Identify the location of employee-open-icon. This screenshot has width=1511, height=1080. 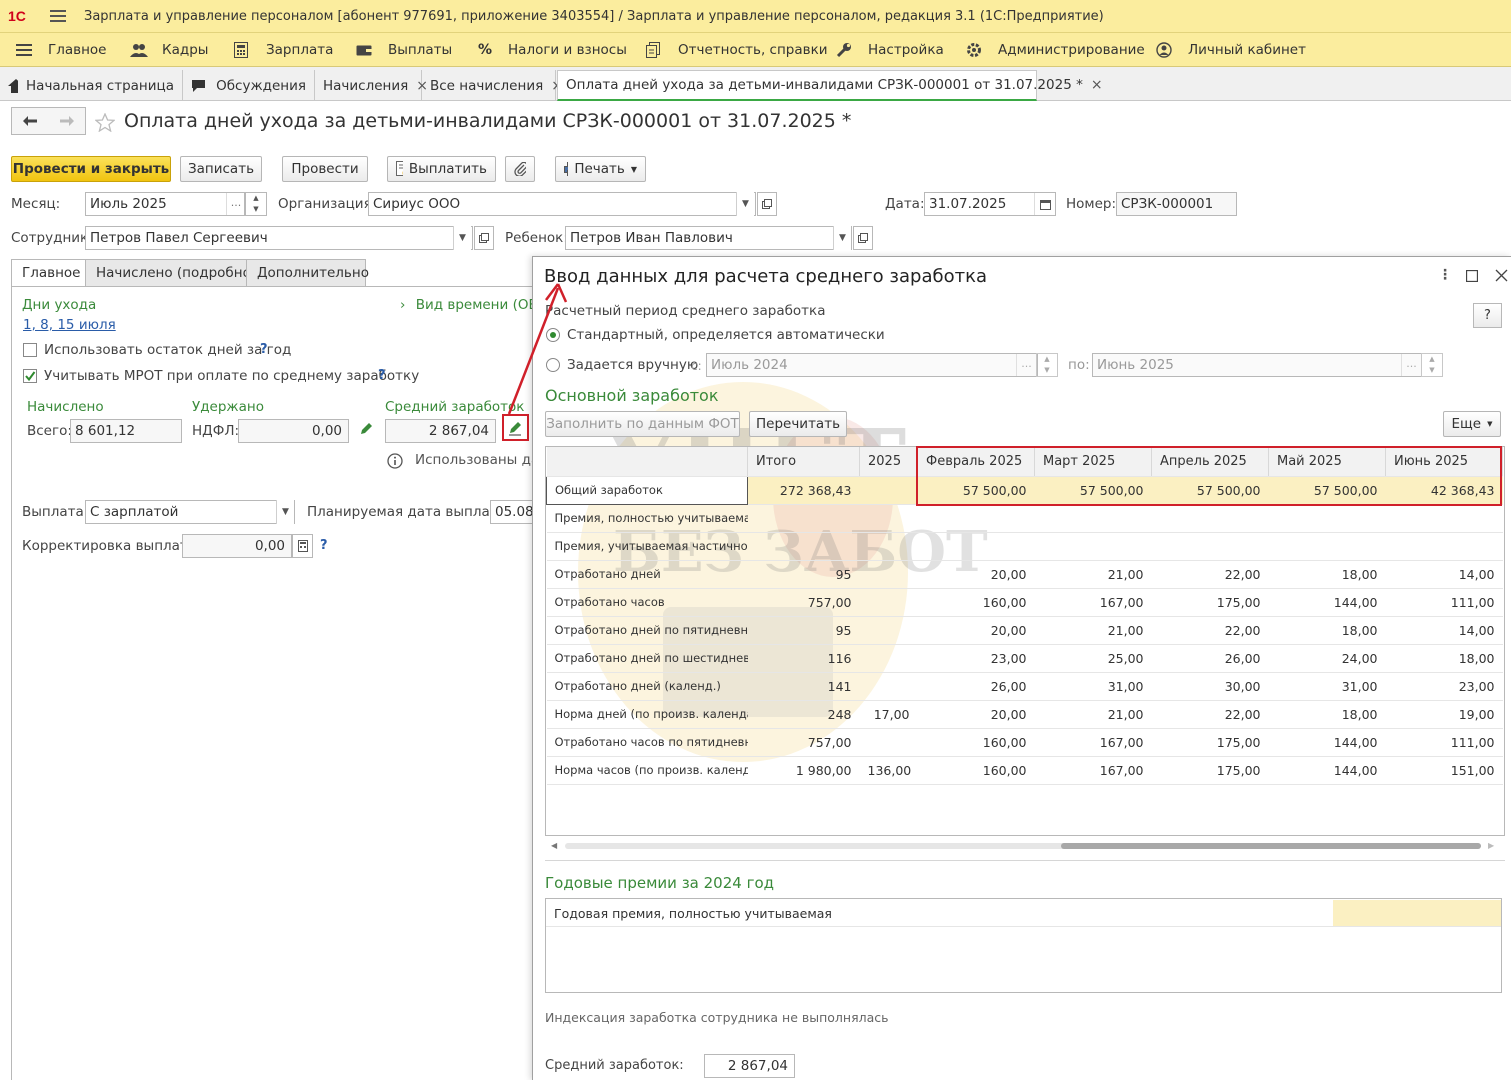
(484, 238).